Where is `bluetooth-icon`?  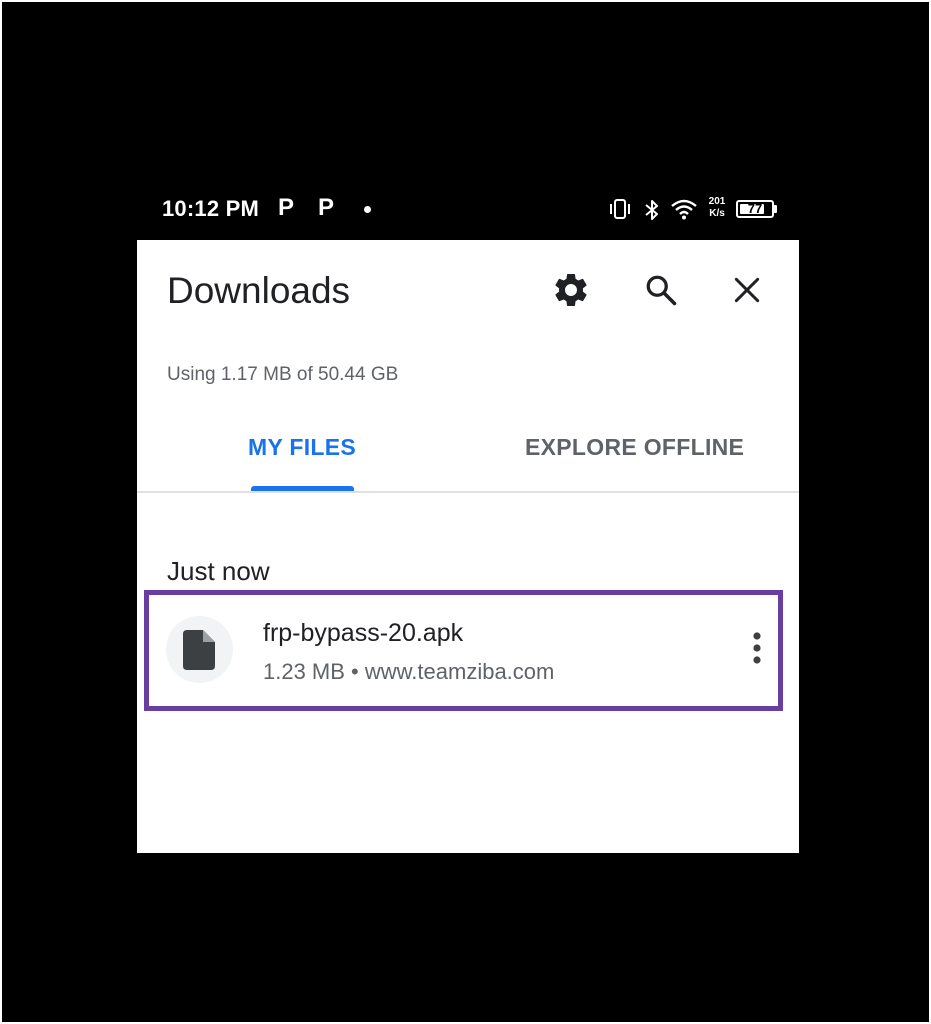
bluetooth-icon is located at coordinates (652, 212).